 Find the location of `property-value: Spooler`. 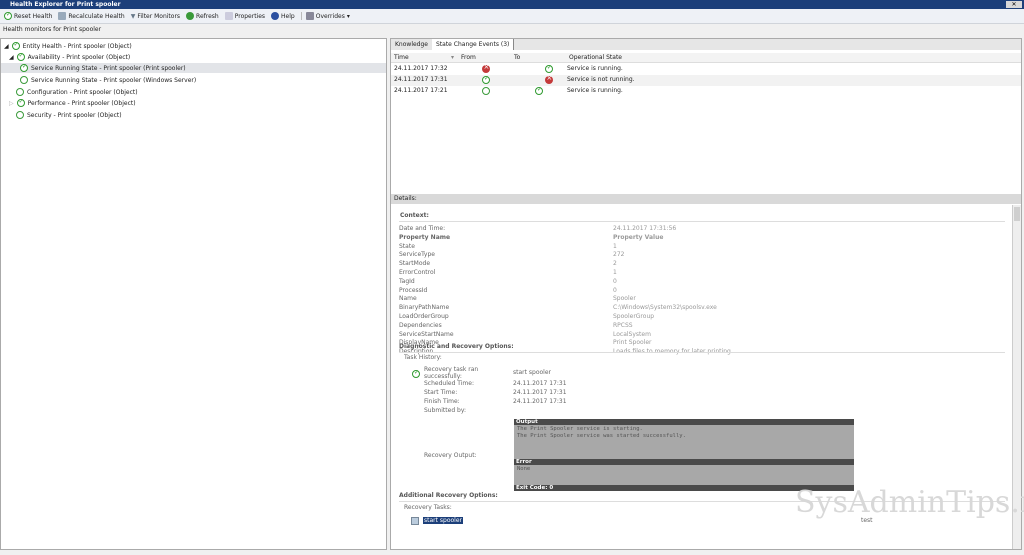

property-value: Spooler is located at coordinates (624, 299).